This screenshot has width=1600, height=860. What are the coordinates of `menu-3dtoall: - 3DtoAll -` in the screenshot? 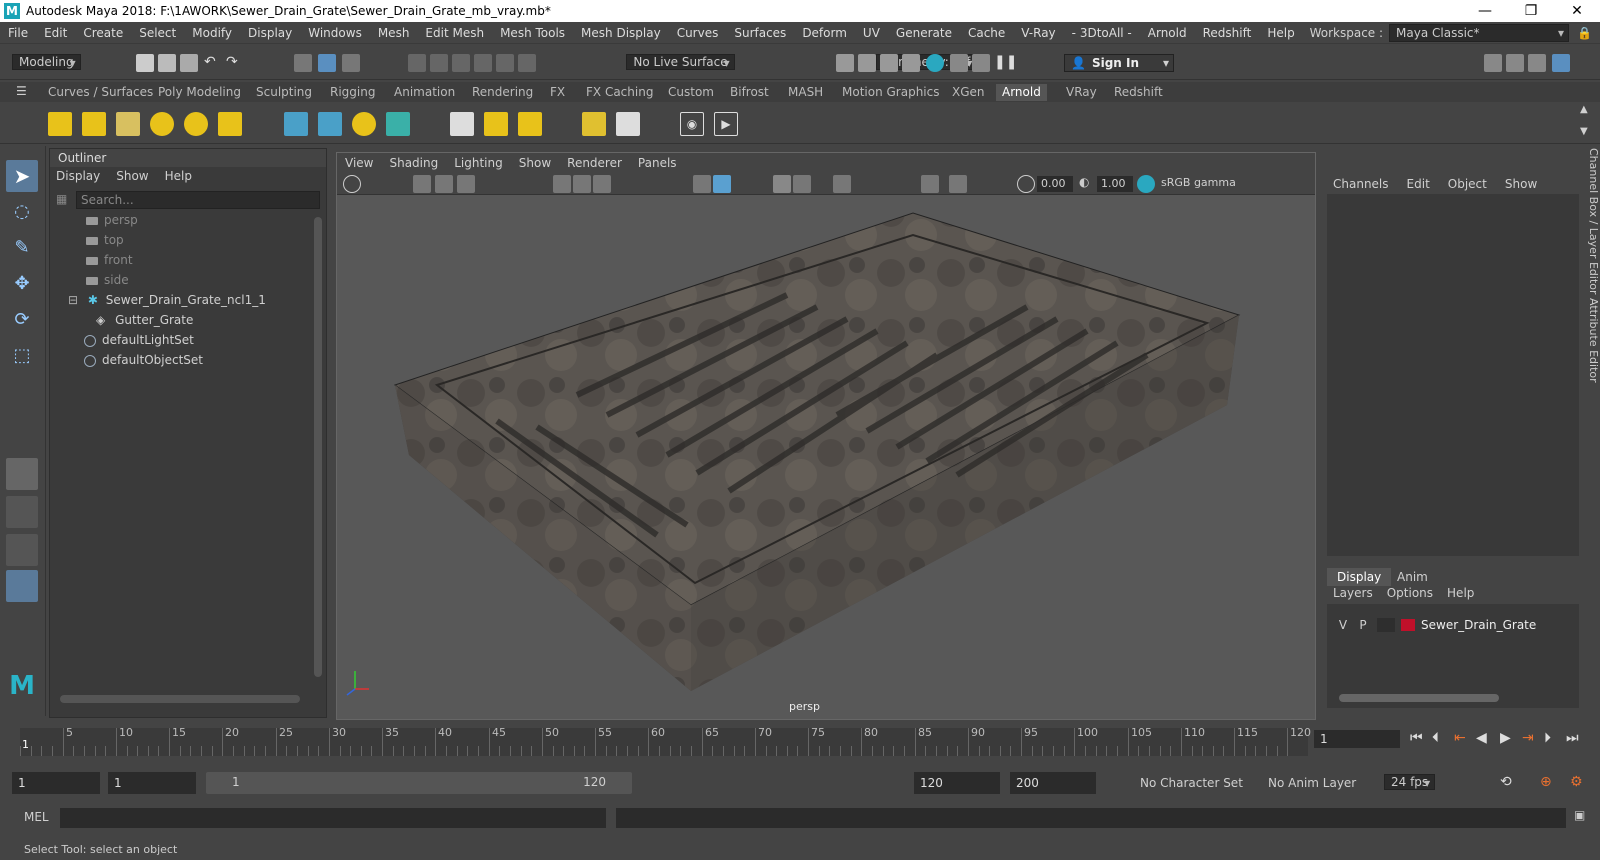 It's located at (1102, 33).